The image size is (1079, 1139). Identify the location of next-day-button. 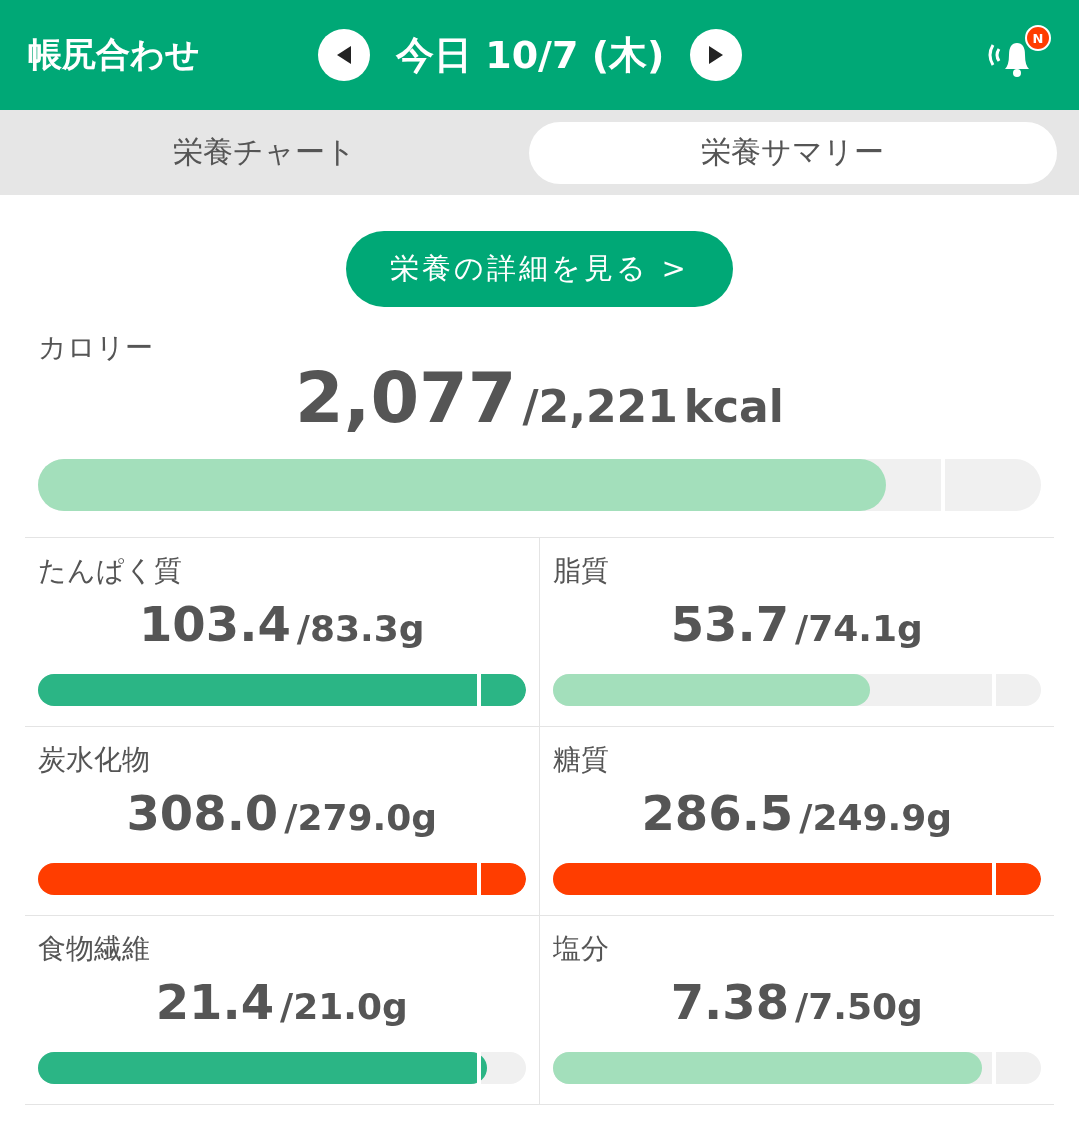
(716, 55).